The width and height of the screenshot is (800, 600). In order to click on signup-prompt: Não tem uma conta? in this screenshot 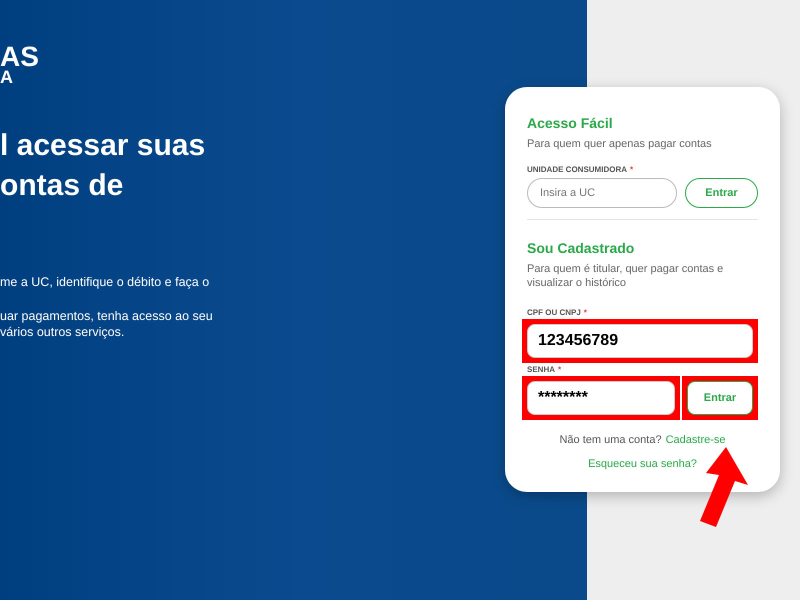, I will do `click(610, 440)`.